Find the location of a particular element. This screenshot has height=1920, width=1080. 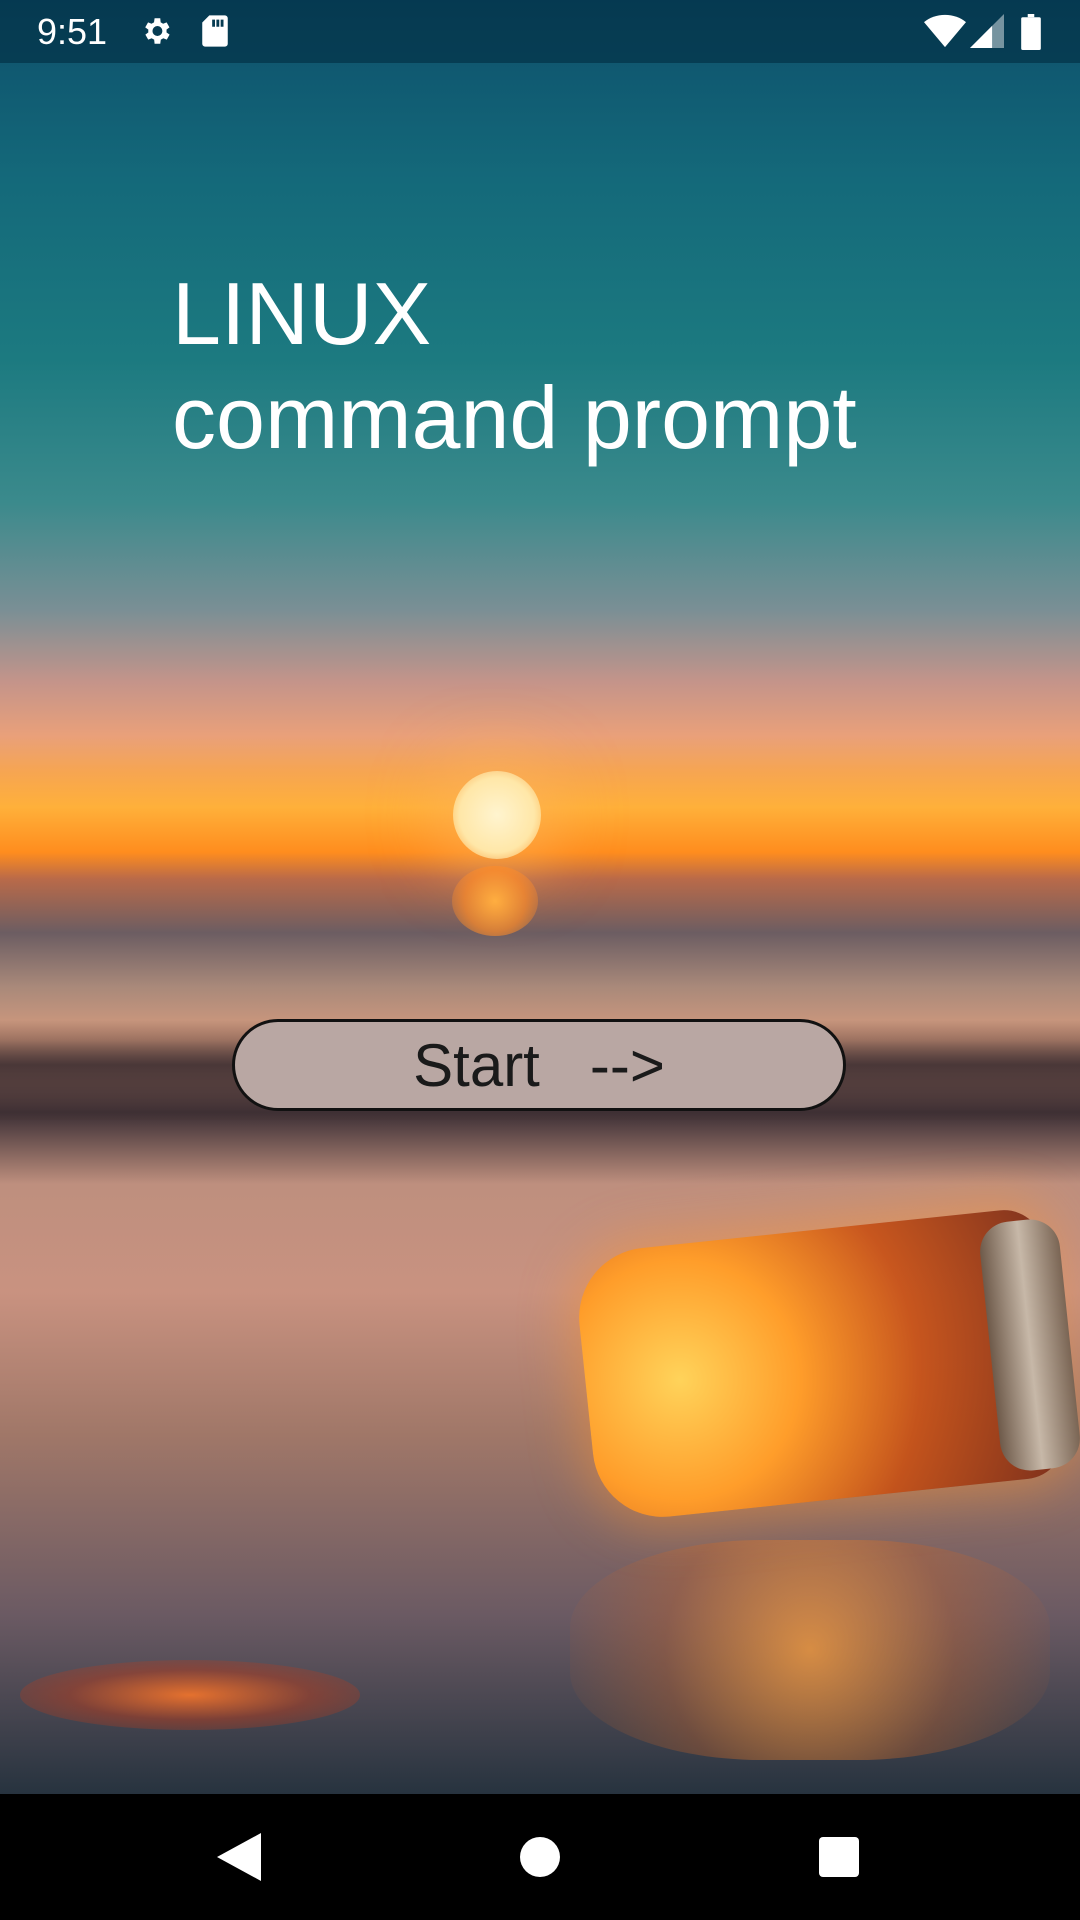

status-time: 9:51 is located at coordinates (72, 31).